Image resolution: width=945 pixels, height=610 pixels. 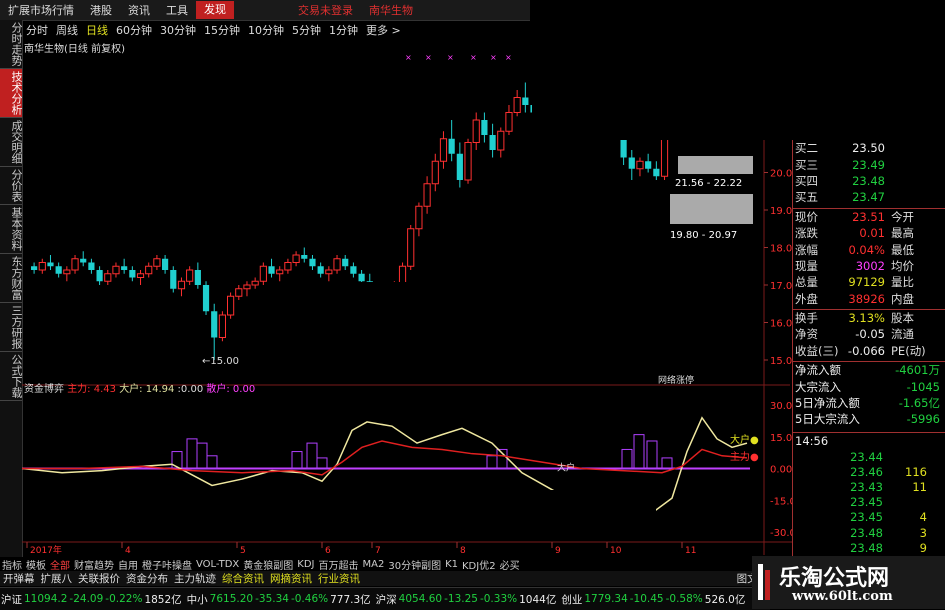 What do you see at coordinates (391, 10) in the screenshot?
I see `stock-name-tab: 南华生物` at bounding box center [391, 10].